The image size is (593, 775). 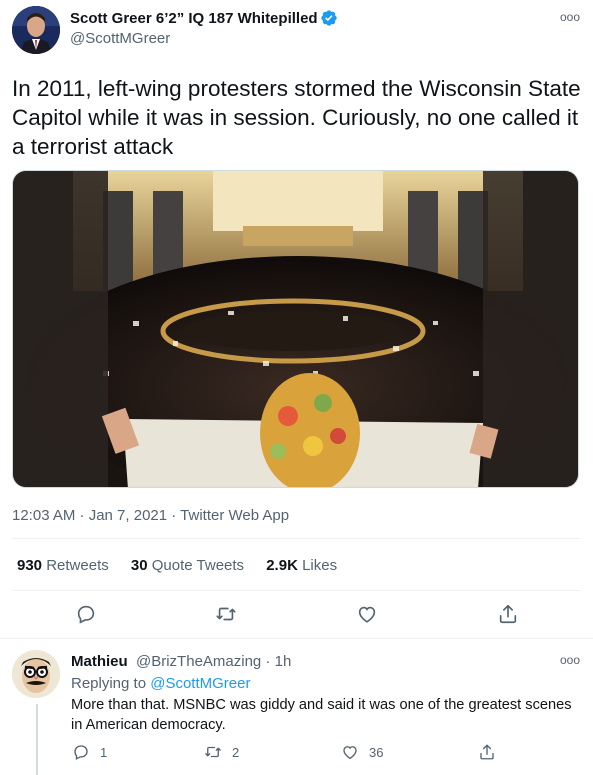 What do you see at coordinates (150, 515) in the screenshot?
I see `tweet-timestamp: 12:03 AM · Jan 7, 2021 · Twitter Web App` at bounding box center [150, 515].